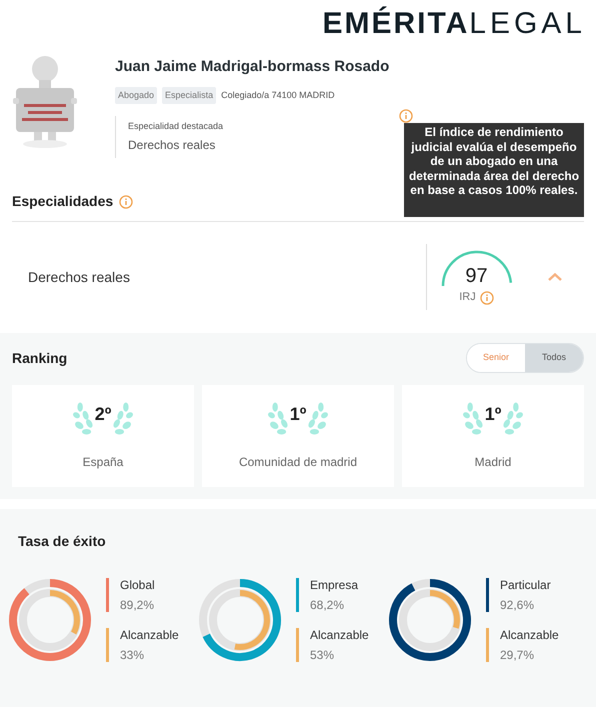  What do you see at coordinates (518, 655) in the screenshot?
I see `legend-value: 29,7%` at bounding box center [518, 655].